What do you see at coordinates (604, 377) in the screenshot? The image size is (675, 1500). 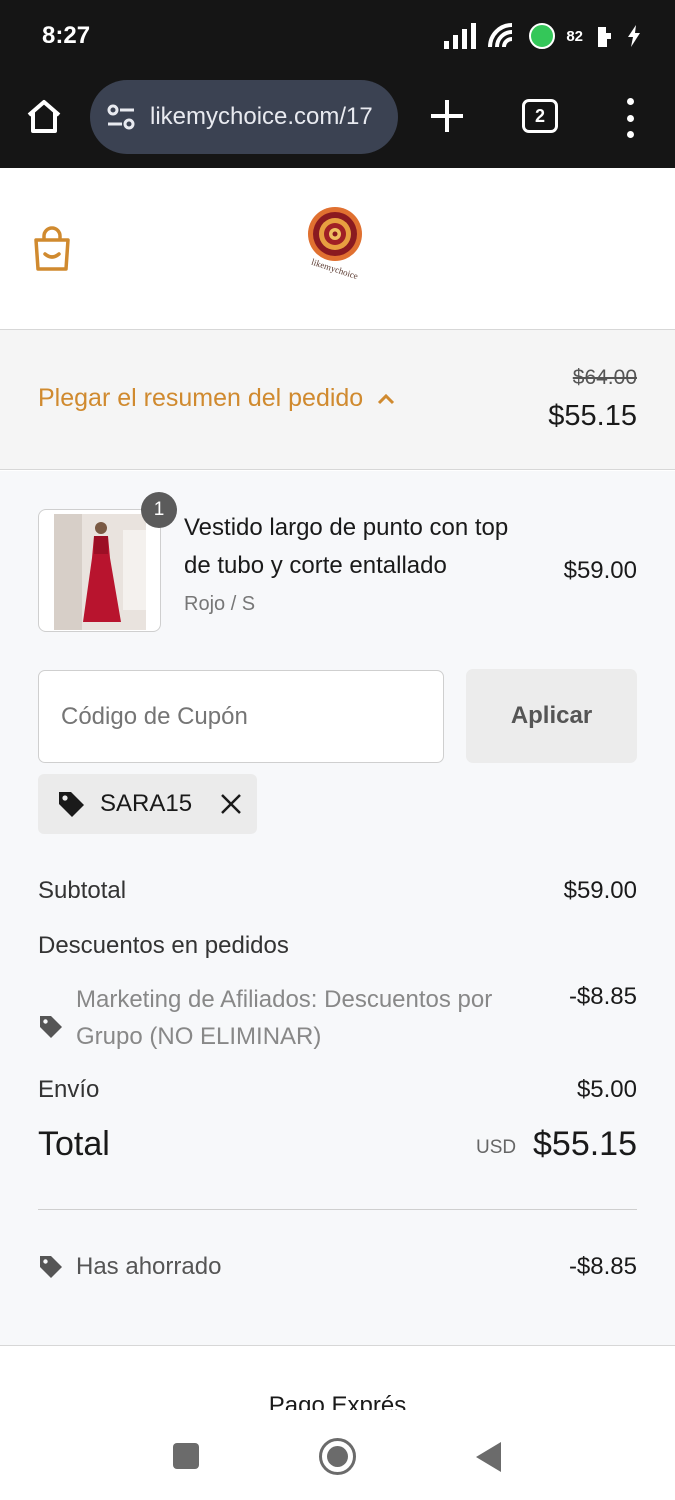 I see `original-total: $64.00` at bounding box center [604, 377].